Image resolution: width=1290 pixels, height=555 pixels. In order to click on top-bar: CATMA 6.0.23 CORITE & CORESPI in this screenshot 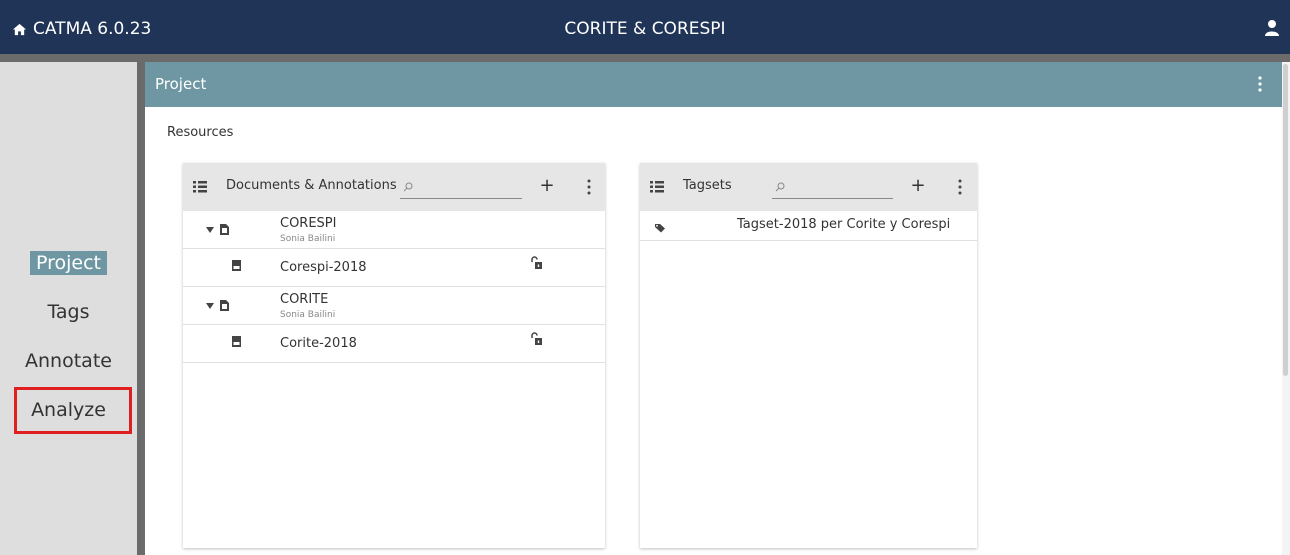, I will do `click(645, 29)`.